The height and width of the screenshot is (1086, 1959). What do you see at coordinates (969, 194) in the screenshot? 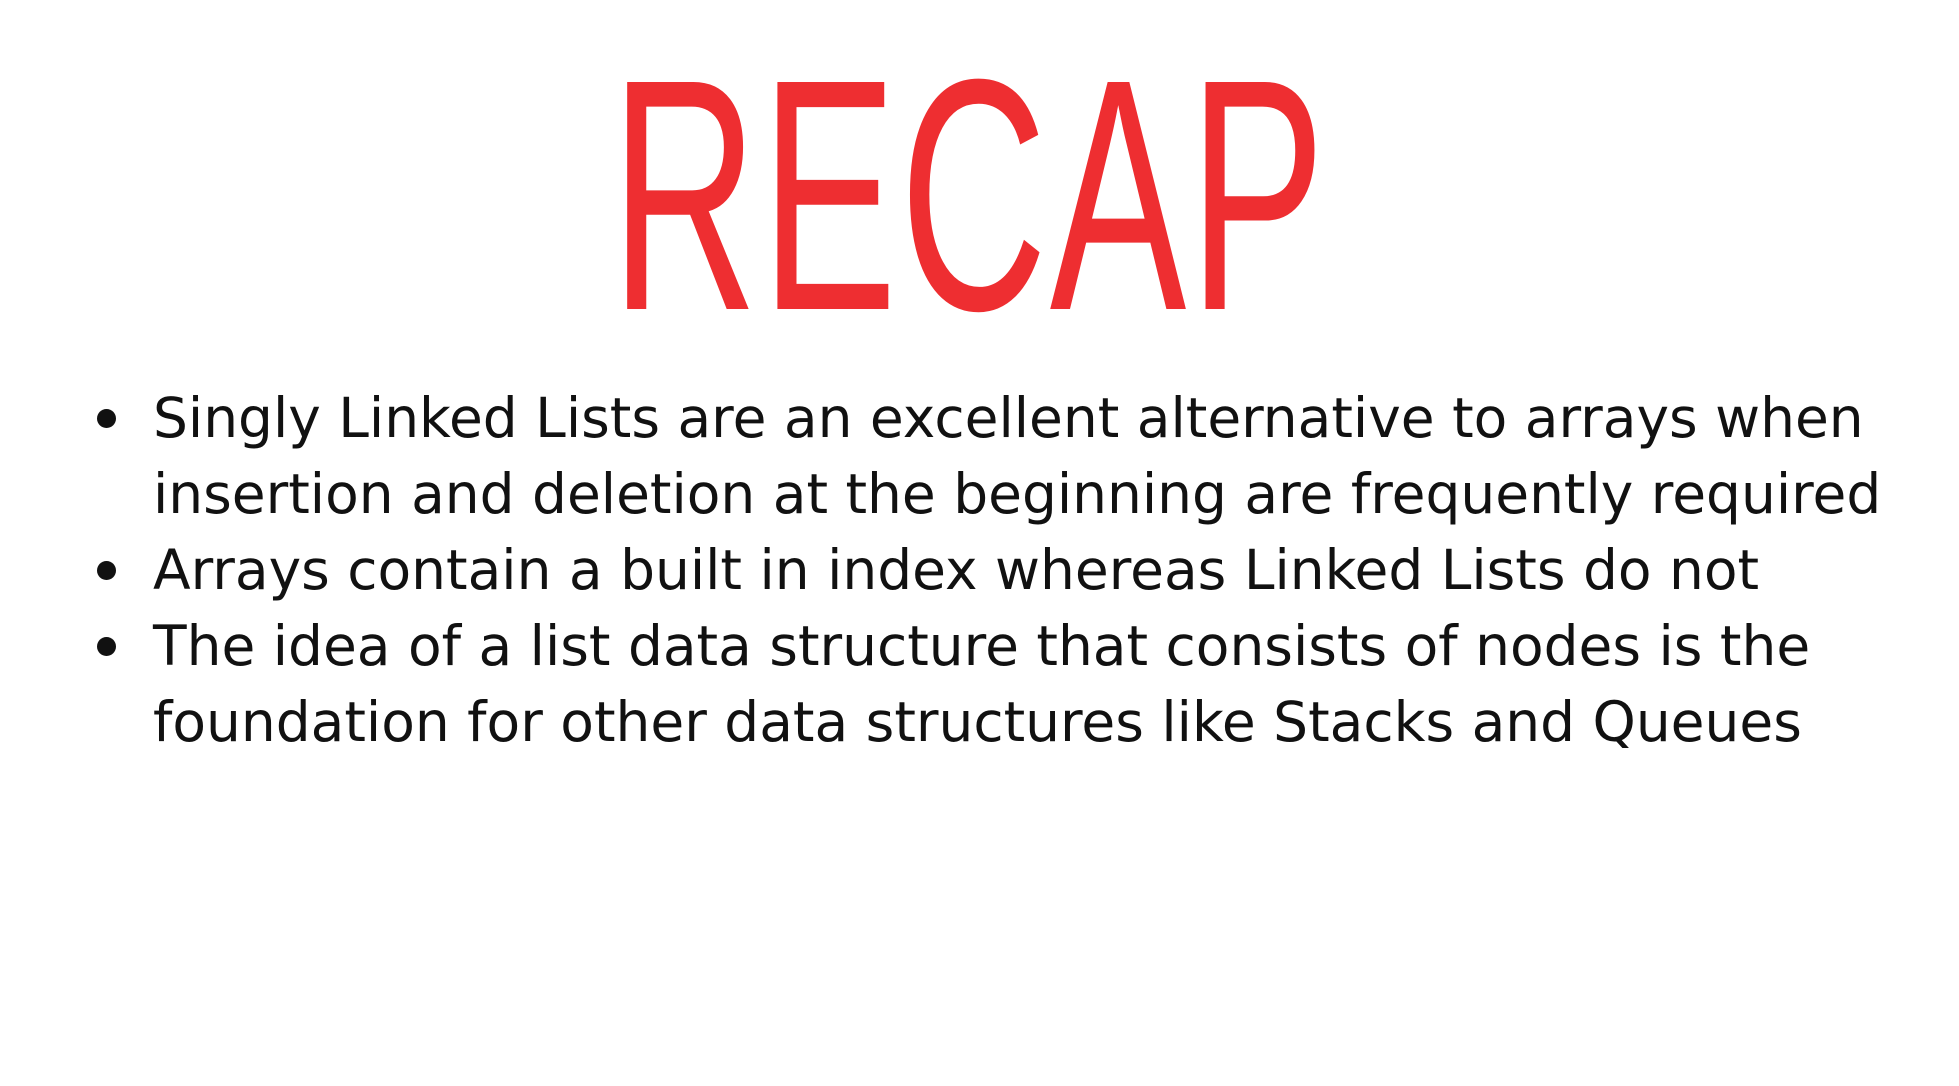
I see `slide-title: RECAP` at bounding box center [969, 194].